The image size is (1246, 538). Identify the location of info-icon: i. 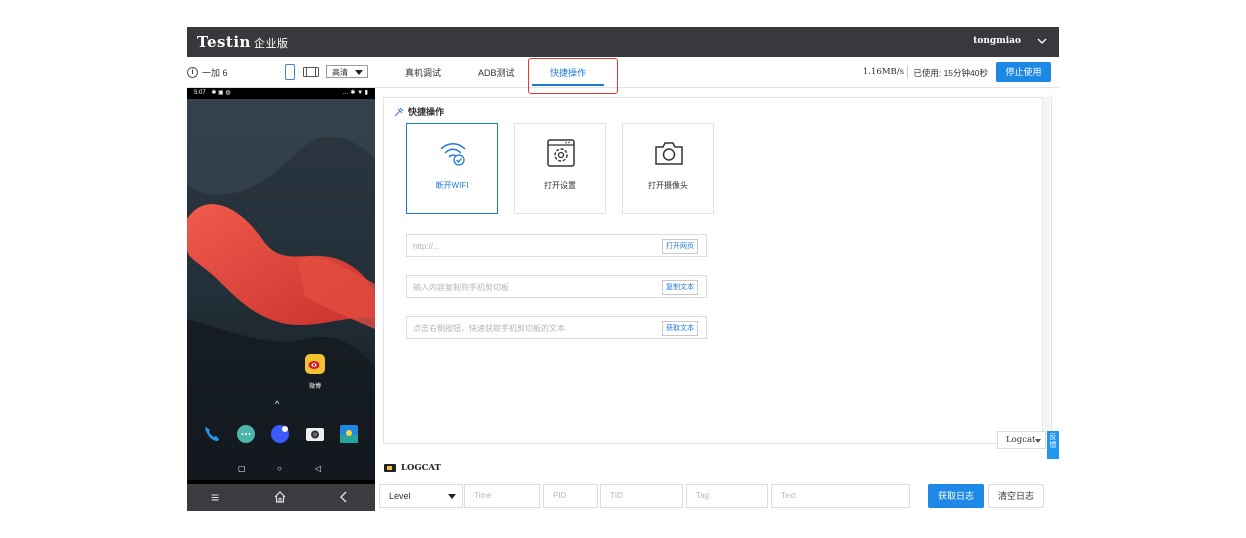
(192, 72).